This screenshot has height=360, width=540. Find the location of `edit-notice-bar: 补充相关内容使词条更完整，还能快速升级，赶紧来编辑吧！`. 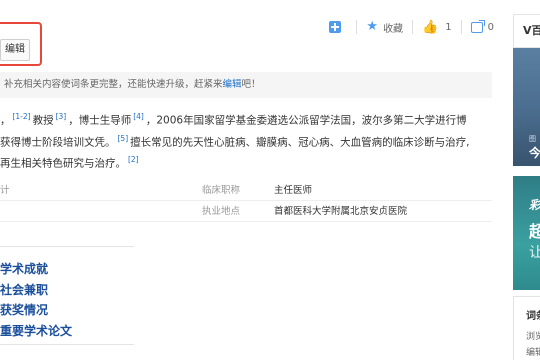

edit-notice-bar: 补充相关内容使词条更完整，还能快速升级，赶紧来编辑吧！ is located at coordinates (246, 85).